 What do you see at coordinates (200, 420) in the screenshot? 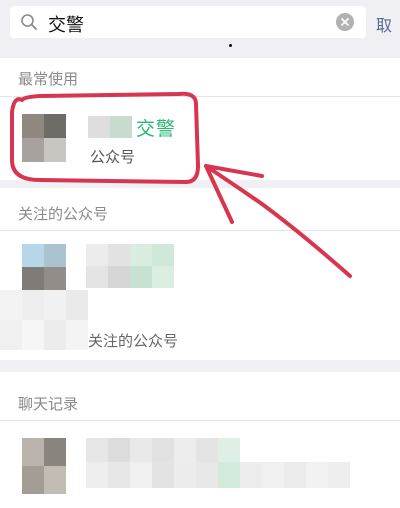
I see `chats-divider` at bounding box center [200, 420].